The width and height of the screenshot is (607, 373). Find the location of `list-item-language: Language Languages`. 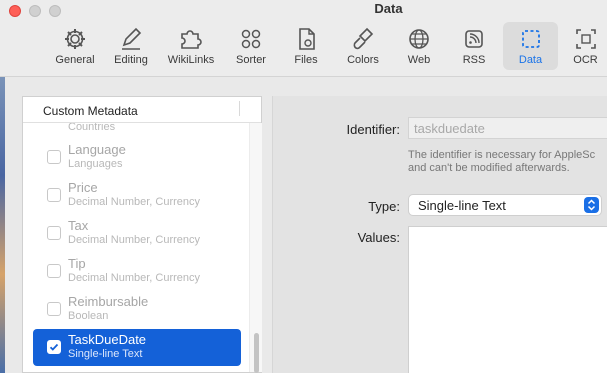

list-item-language: Language Languages is located at coordinates (137, 157).